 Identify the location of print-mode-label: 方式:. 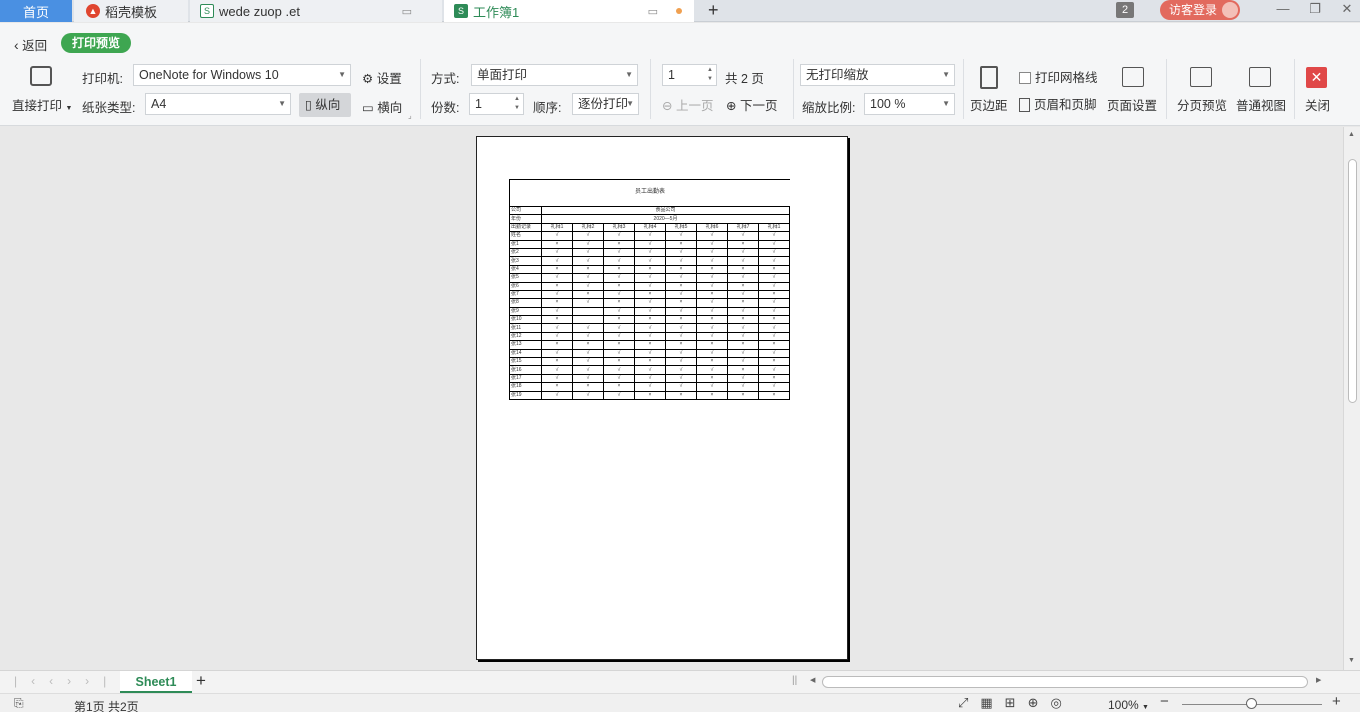
(445, 79).